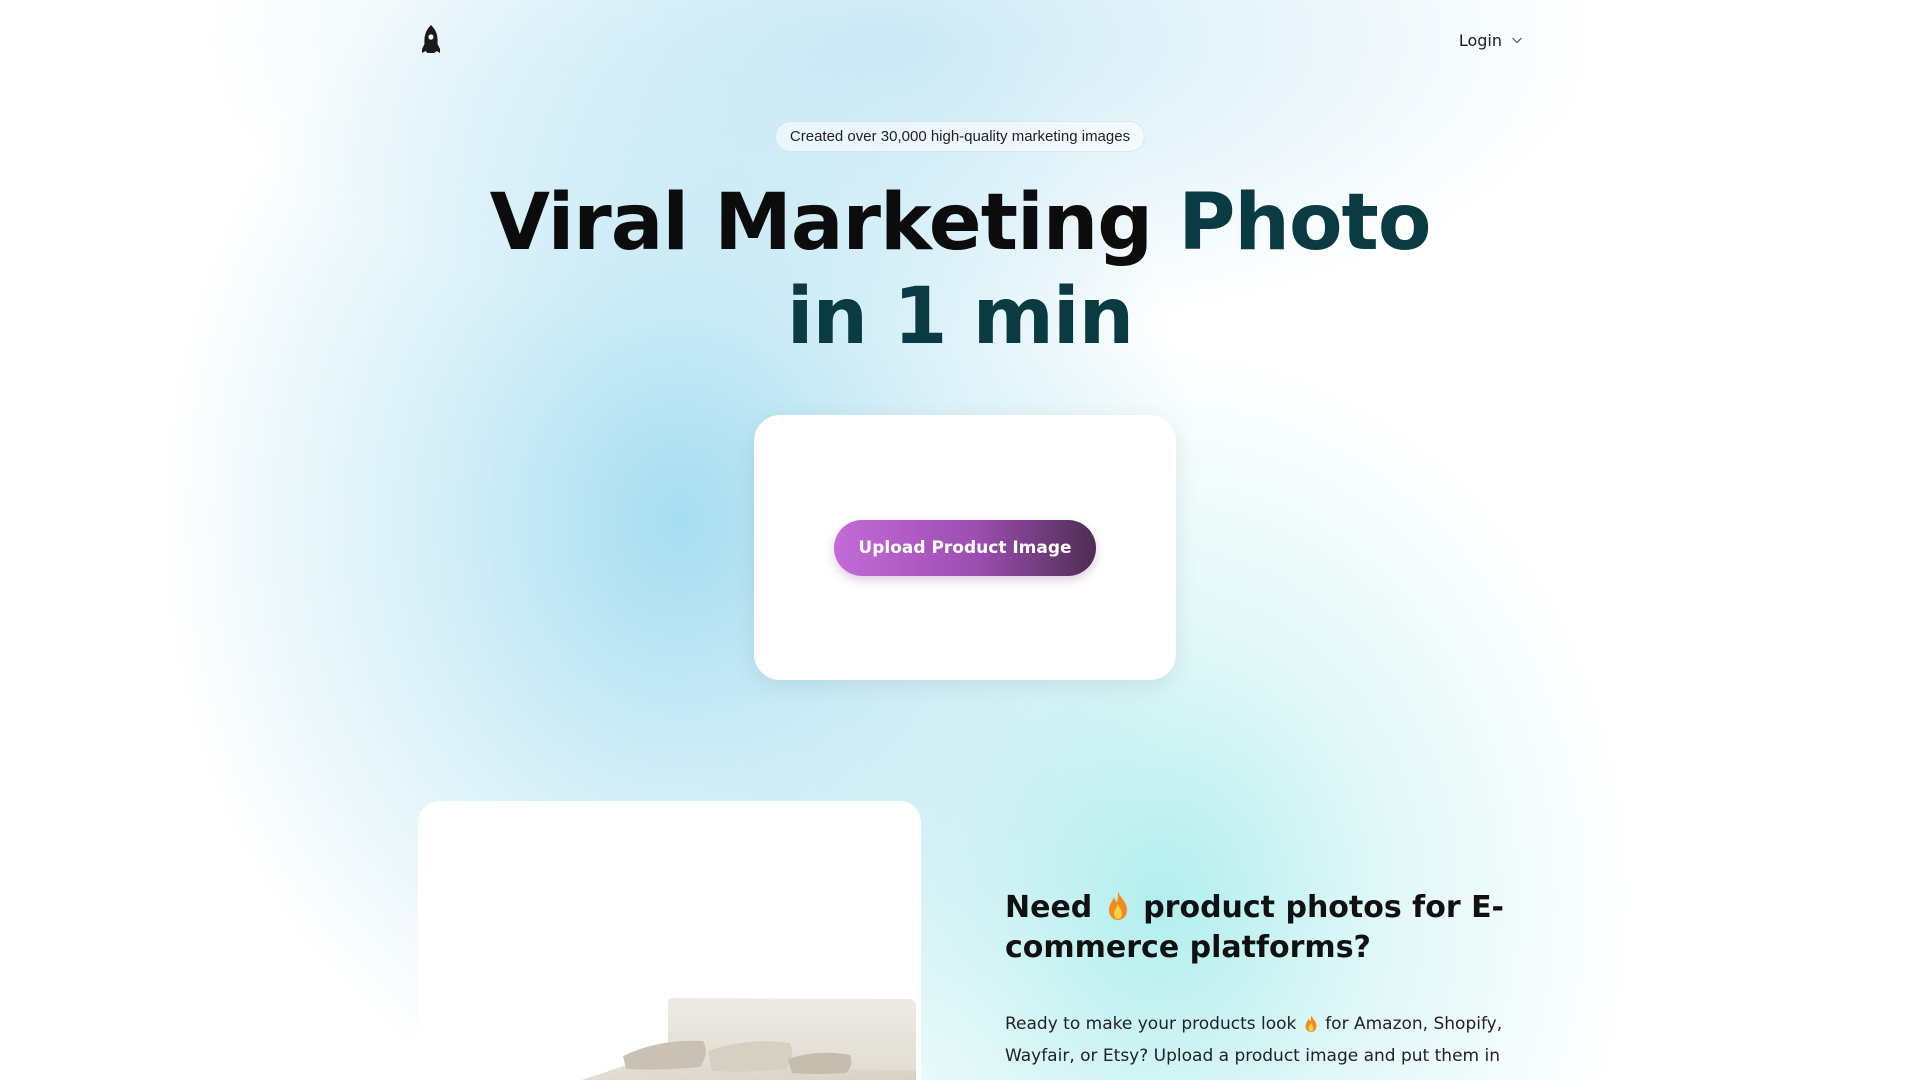 This screenshot has width=1920, height=1080. I want to click on logo, so click(431, 40).